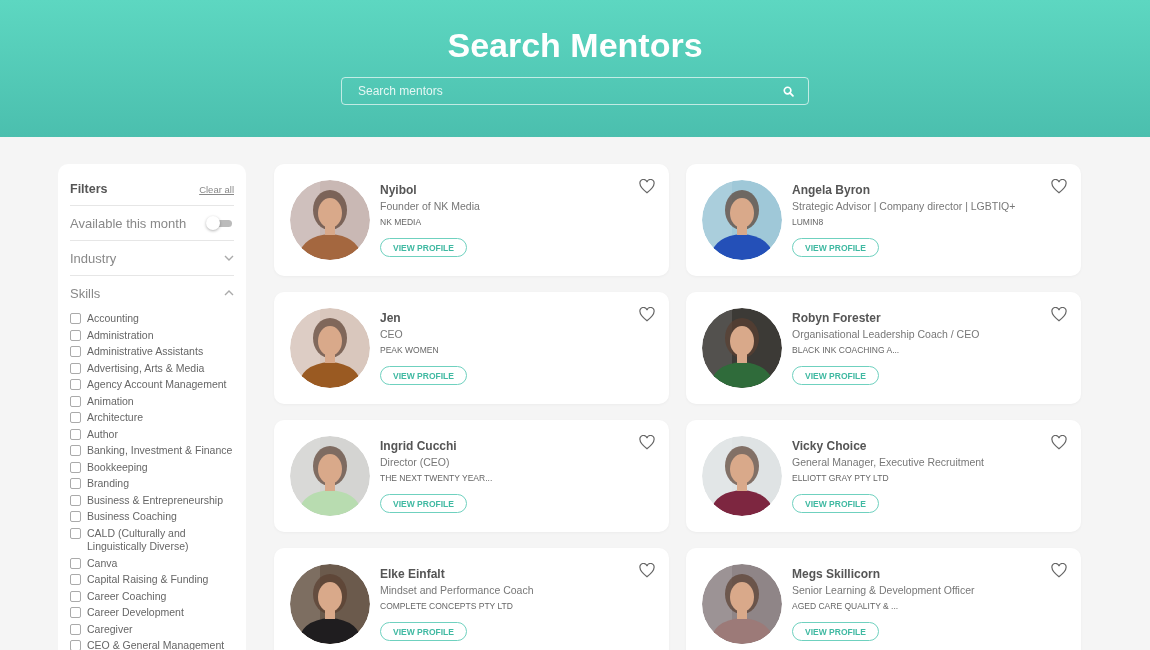 This screenshot has height=650, width=1150. What do you see at coordinates (157, 385) in the screenshot?
I see `checkbox-label: Agency Account Management` at bounding box center [157, 385].